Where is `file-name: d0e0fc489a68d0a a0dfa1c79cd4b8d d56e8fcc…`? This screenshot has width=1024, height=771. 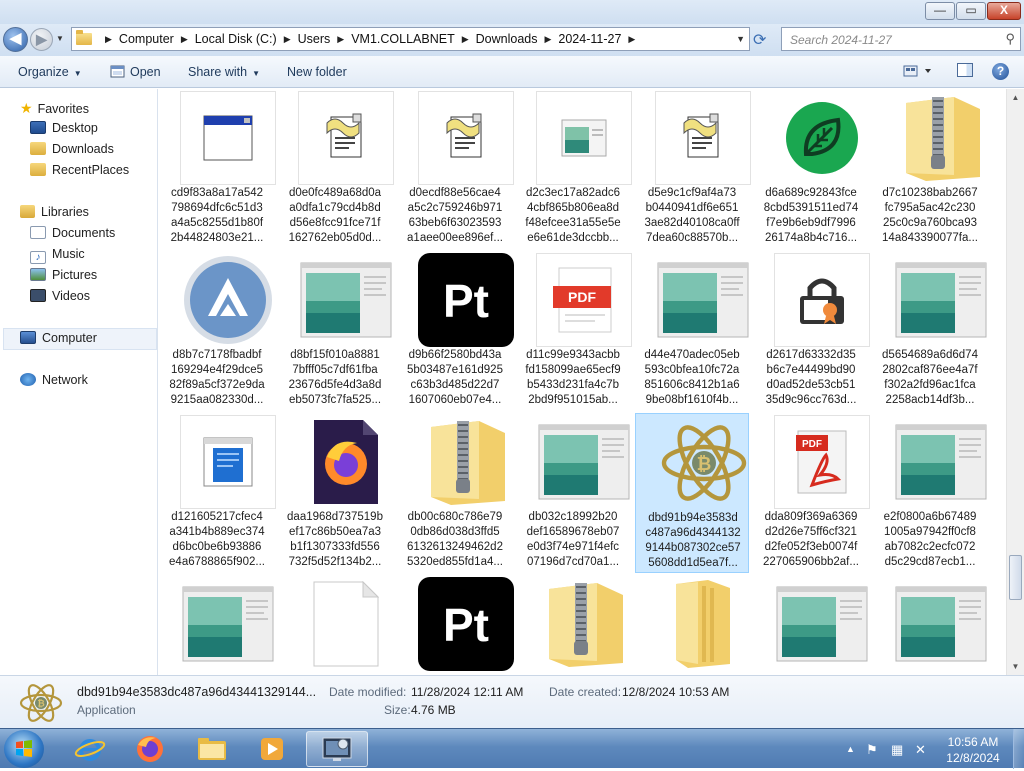
file-name: d0e0fc489a68d0a a0dfa1c79cd4b8d d56e8fcc… is located at coordinates (335, 215).